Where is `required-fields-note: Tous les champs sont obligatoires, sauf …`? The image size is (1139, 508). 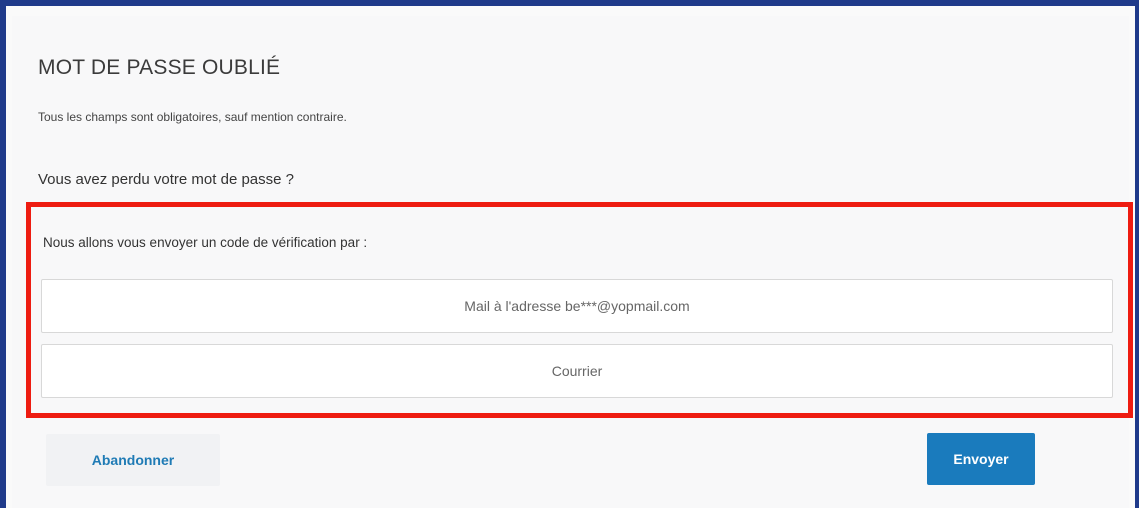
required-fields-note: Tous les champs sont obligatoires, sauf … is located at coordinates (192, 117).